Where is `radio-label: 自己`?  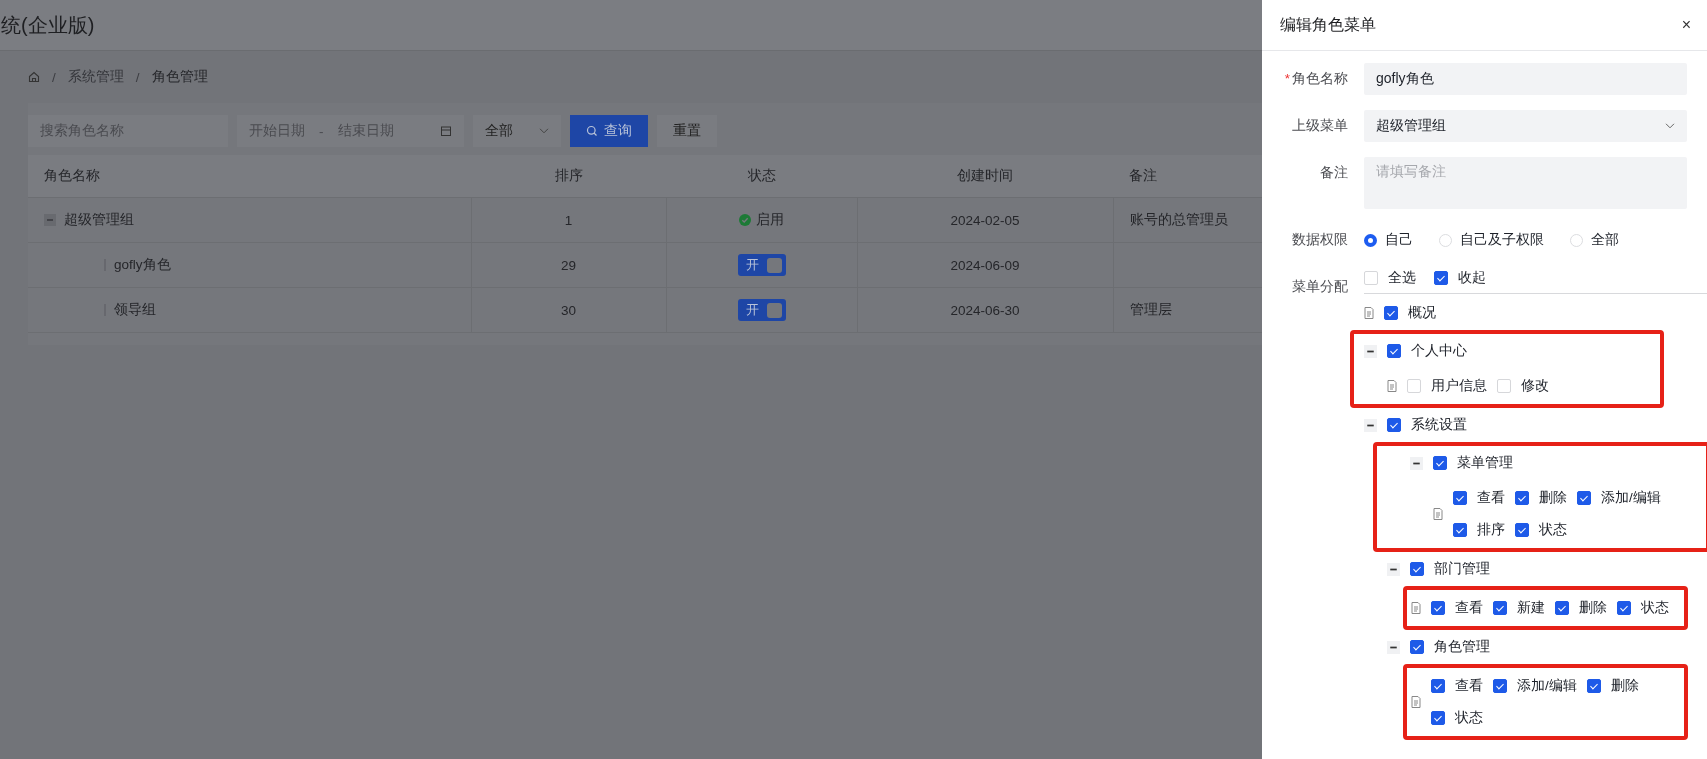
radio-label: 自己 is located at coordinates (1399, 240).